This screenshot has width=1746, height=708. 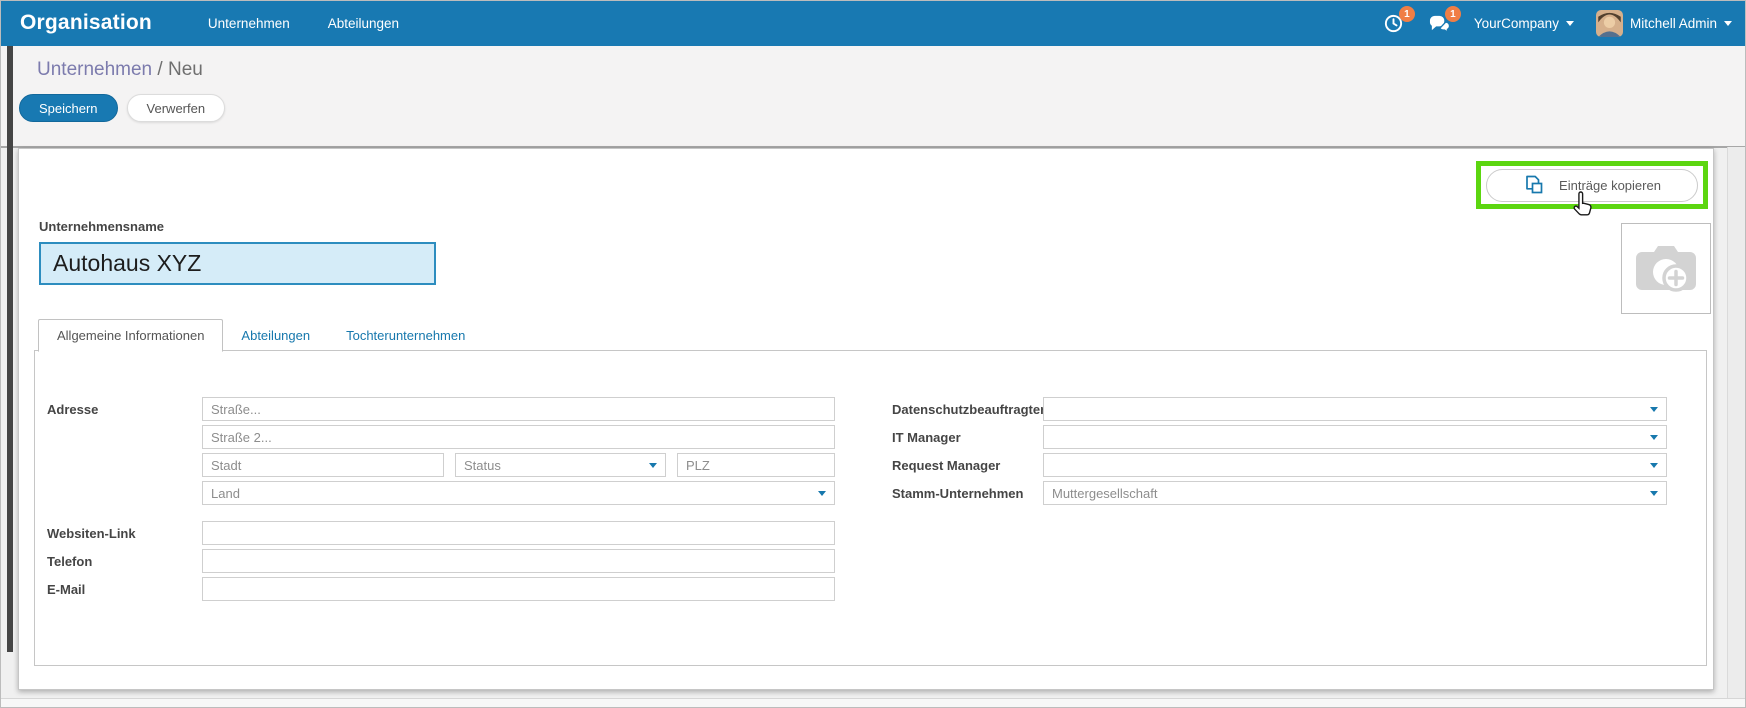 I want to click on street-input, so click(x=518, y=409).